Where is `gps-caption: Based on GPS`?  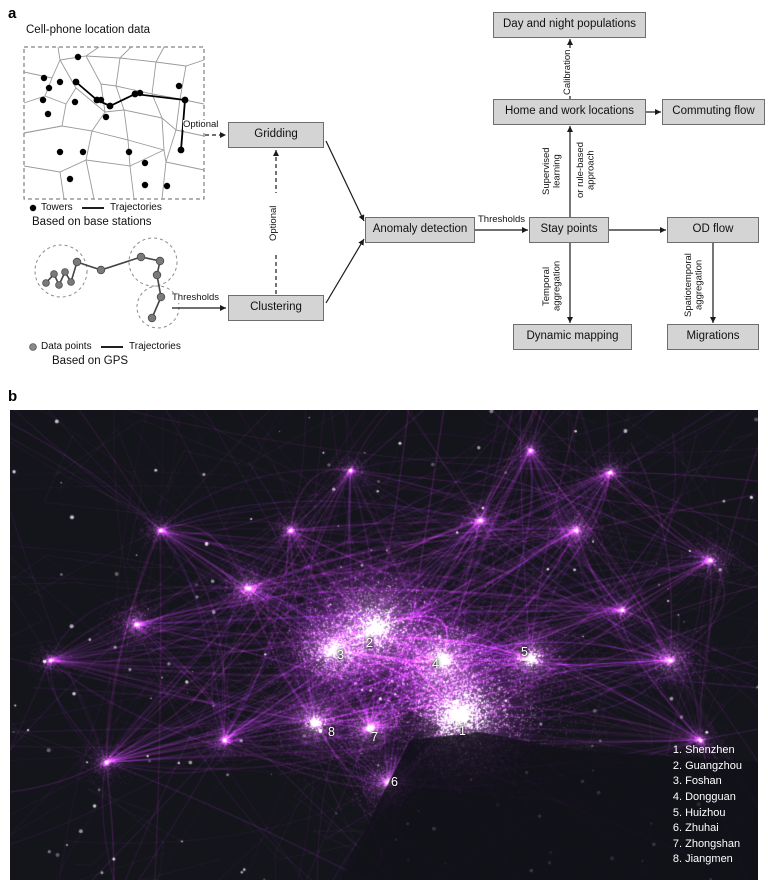
gps-caption: Based on GPS is located at coordinates (90, 361).